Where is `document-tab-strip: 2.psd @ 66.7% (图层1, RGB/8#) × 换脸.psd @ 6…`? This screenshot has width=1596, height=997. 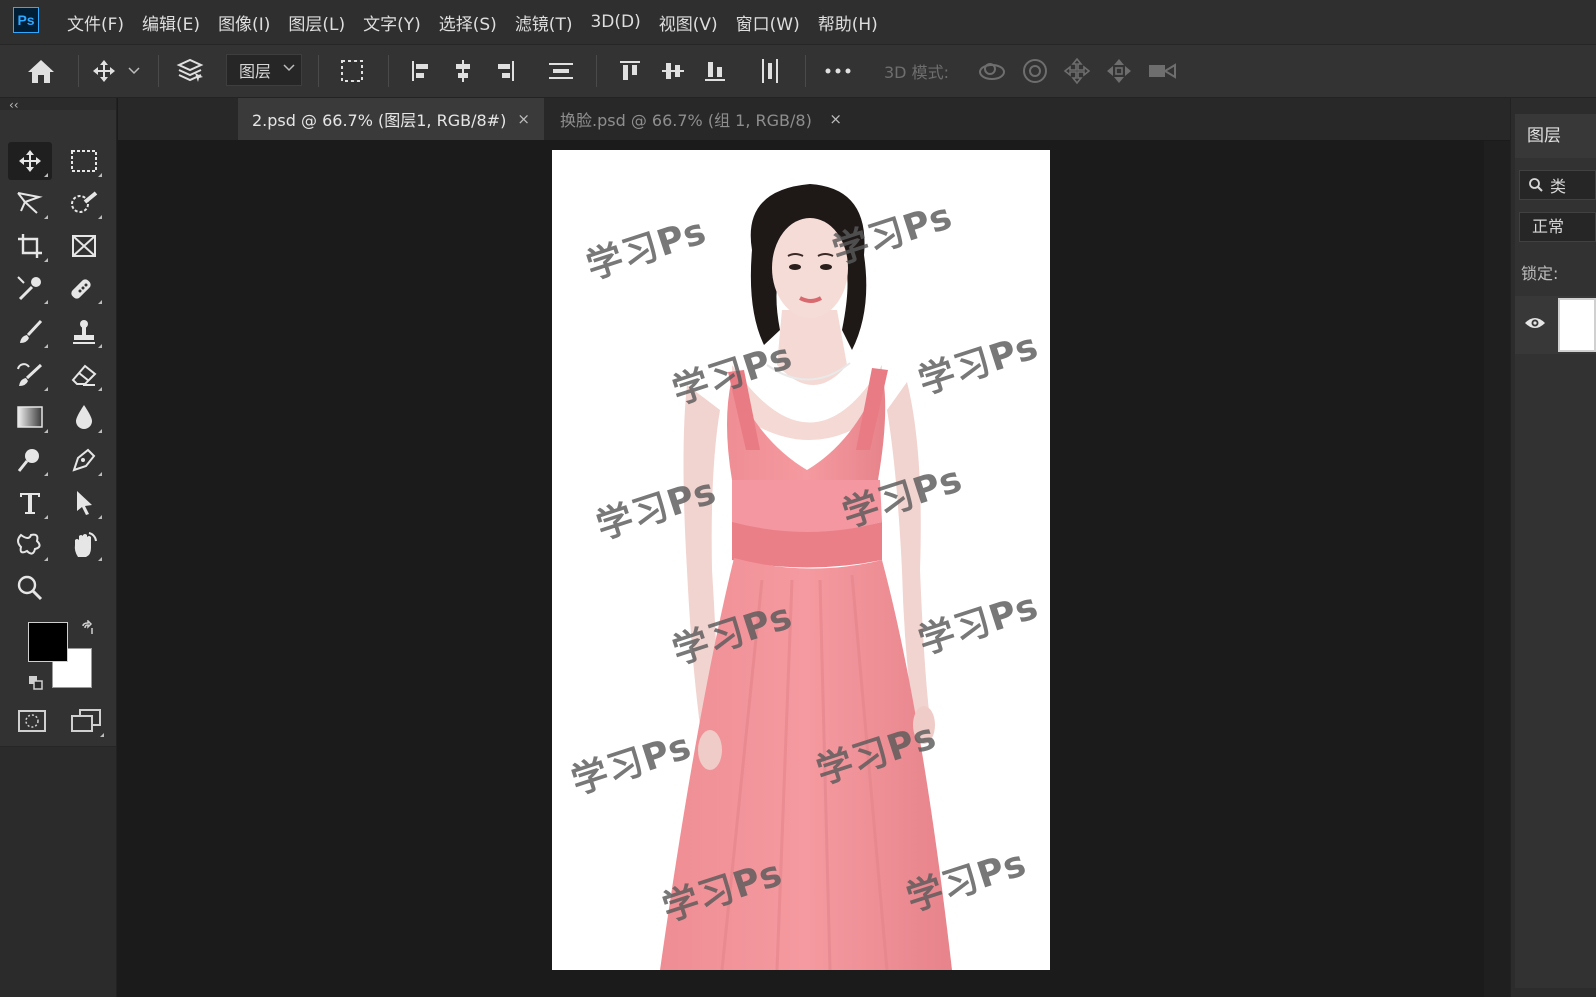 document-tab-strip: 2.psd @ 66.7% (图层1, RGB/8#) × 换脸.psd @ 6… is located at coordinates (814, 119).